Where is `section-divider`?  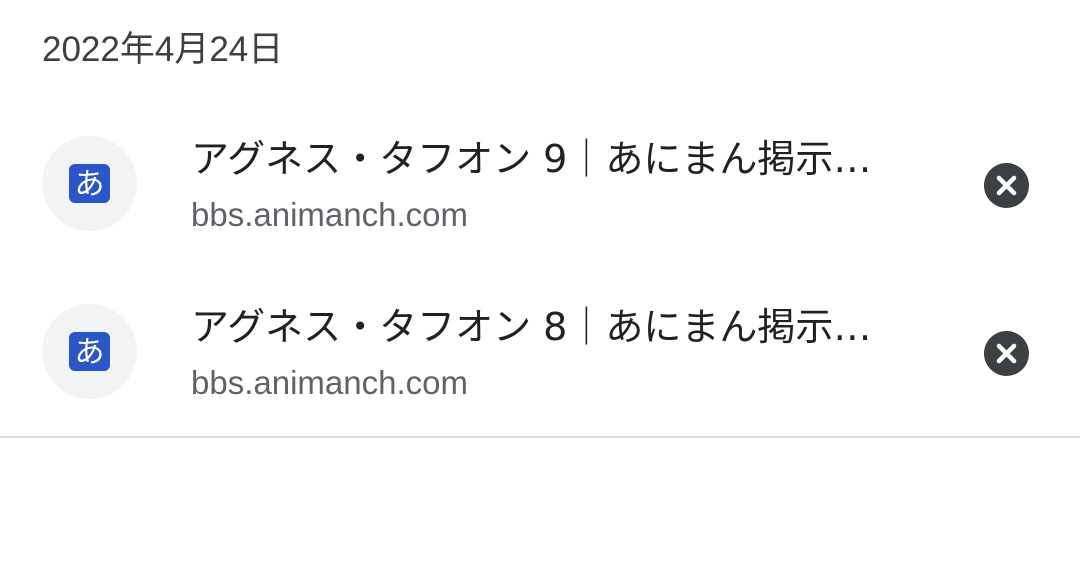 section-divider is located at coordinates (540, 437).